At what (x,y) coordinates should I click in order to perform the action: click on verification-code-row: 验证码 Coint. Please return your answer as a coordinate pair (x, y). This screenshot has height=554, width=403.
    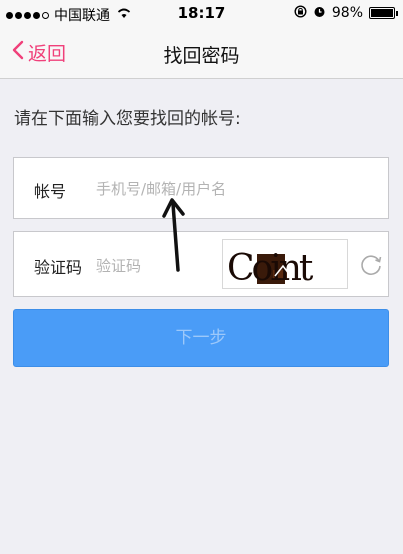
    Looking at the image, I should click on (201, 264).